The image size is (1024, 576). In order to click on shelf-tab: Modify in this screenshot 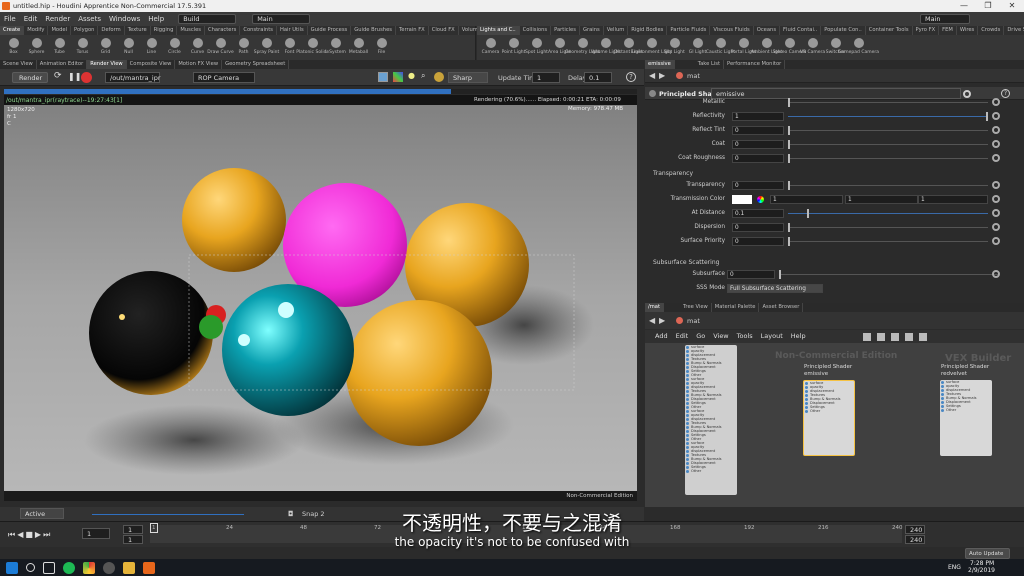, I will do `click(36, 30)`.